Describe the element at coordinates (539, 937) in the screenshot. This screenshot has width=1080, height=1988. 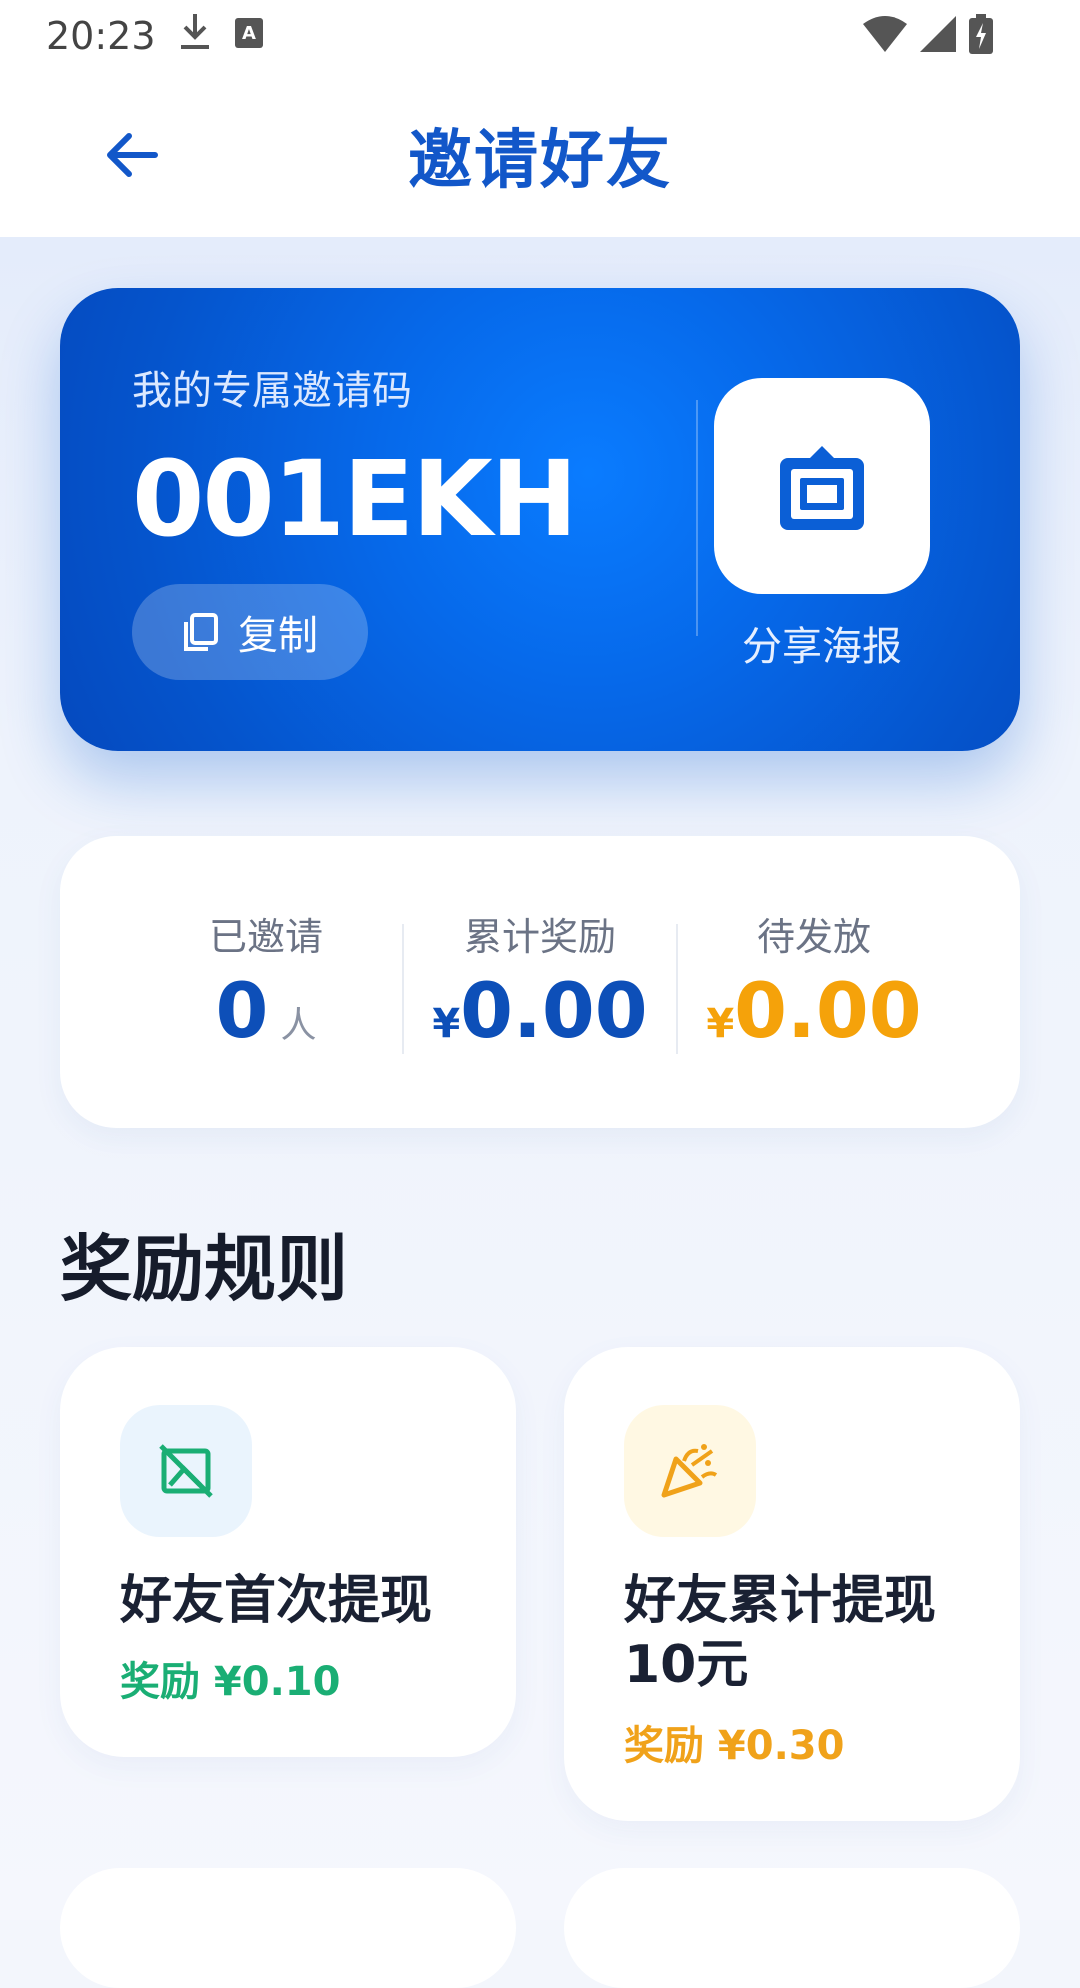
I see `stat-label: 累计奖励` at that location.